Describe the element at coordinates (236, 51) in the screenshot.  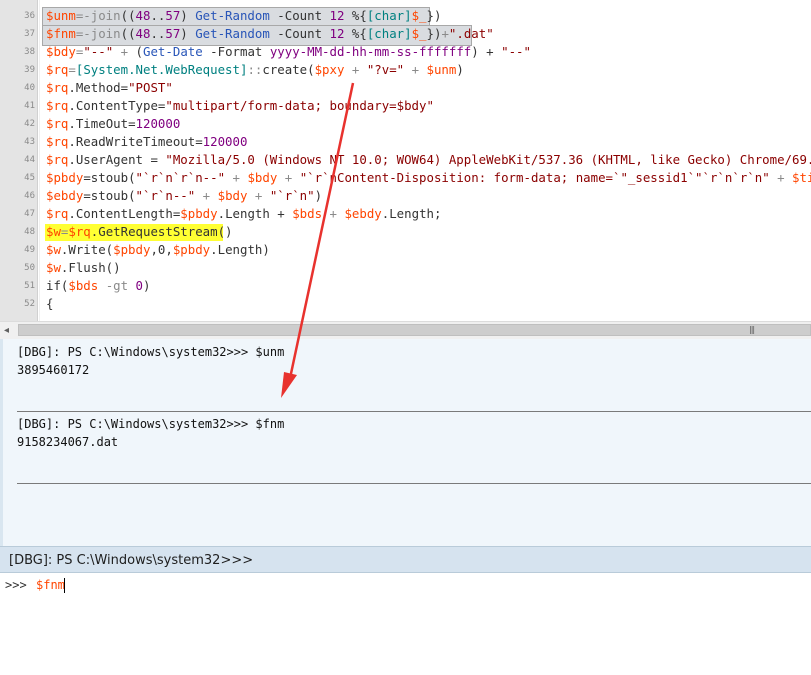
I see `code-token: -Format` at that location.